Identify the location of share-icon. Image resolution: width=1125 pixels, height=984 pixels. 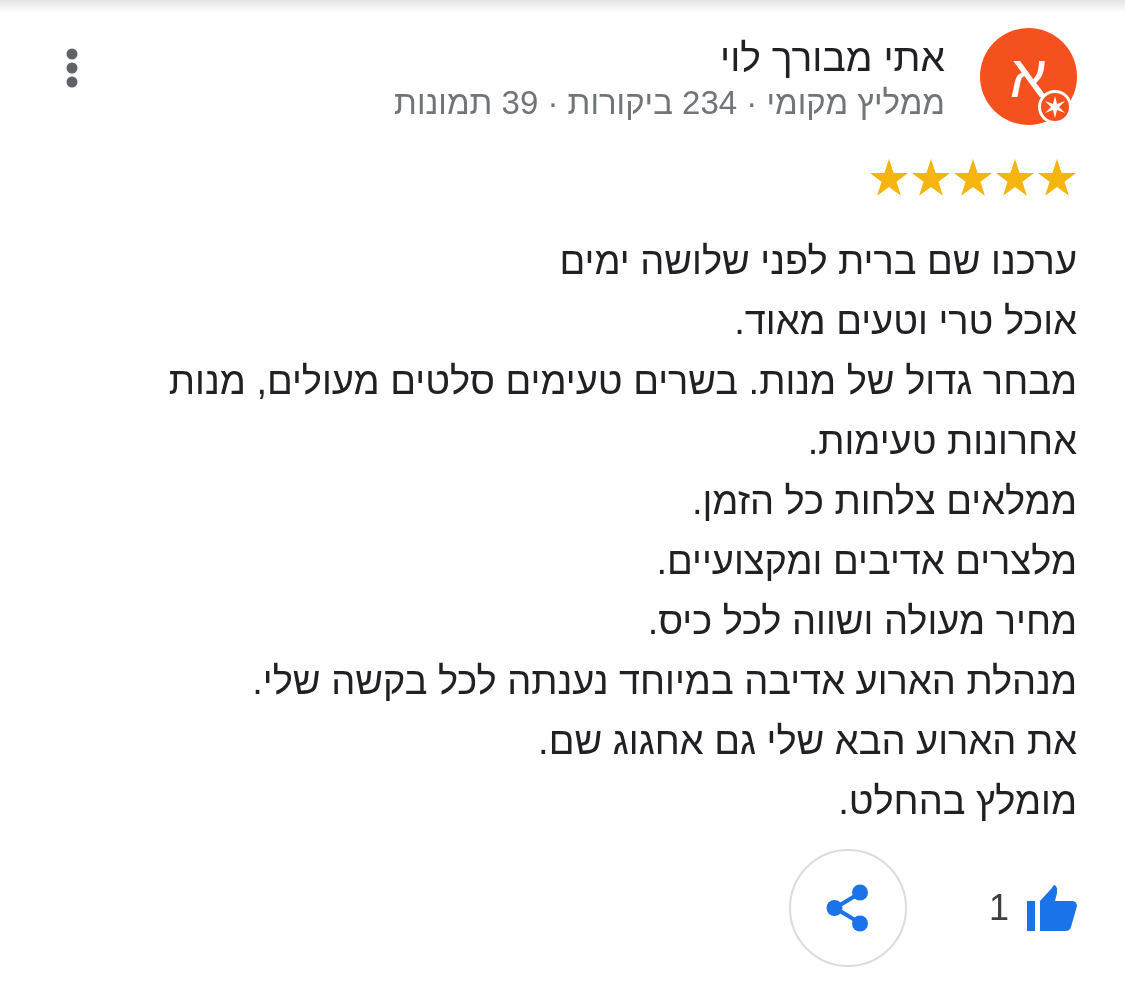
(847, 908).